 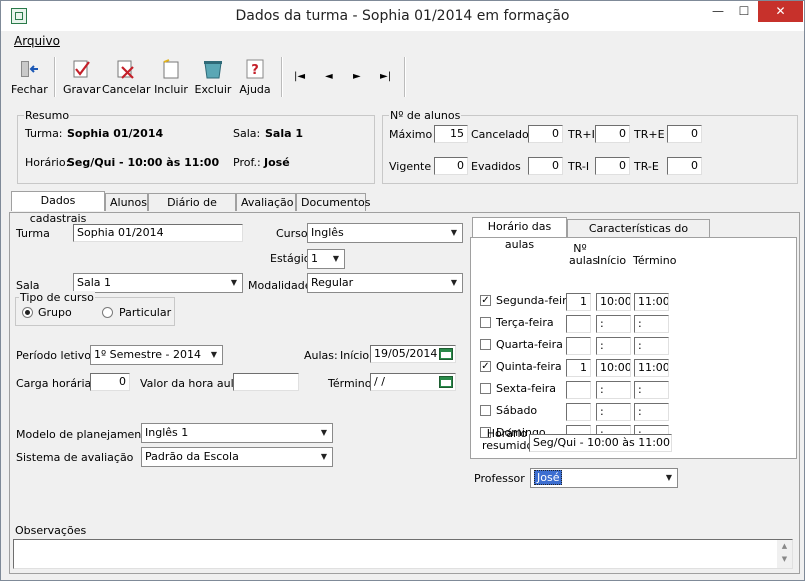 What do you see at coordinates (255, 69) in the screenshot?
I see `help-question-icon: ?` at bounding box center [255, 69].